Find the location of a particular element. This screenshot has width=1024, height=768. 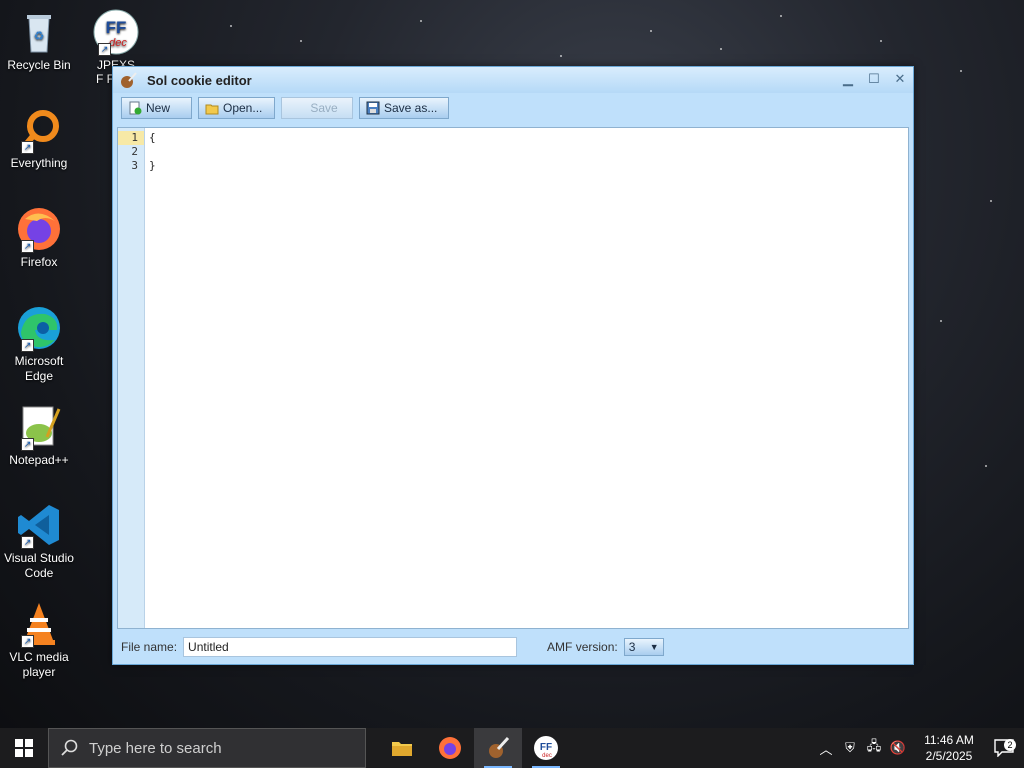

chevron-down-icon: ▼ is located at coordinates (654, 647).